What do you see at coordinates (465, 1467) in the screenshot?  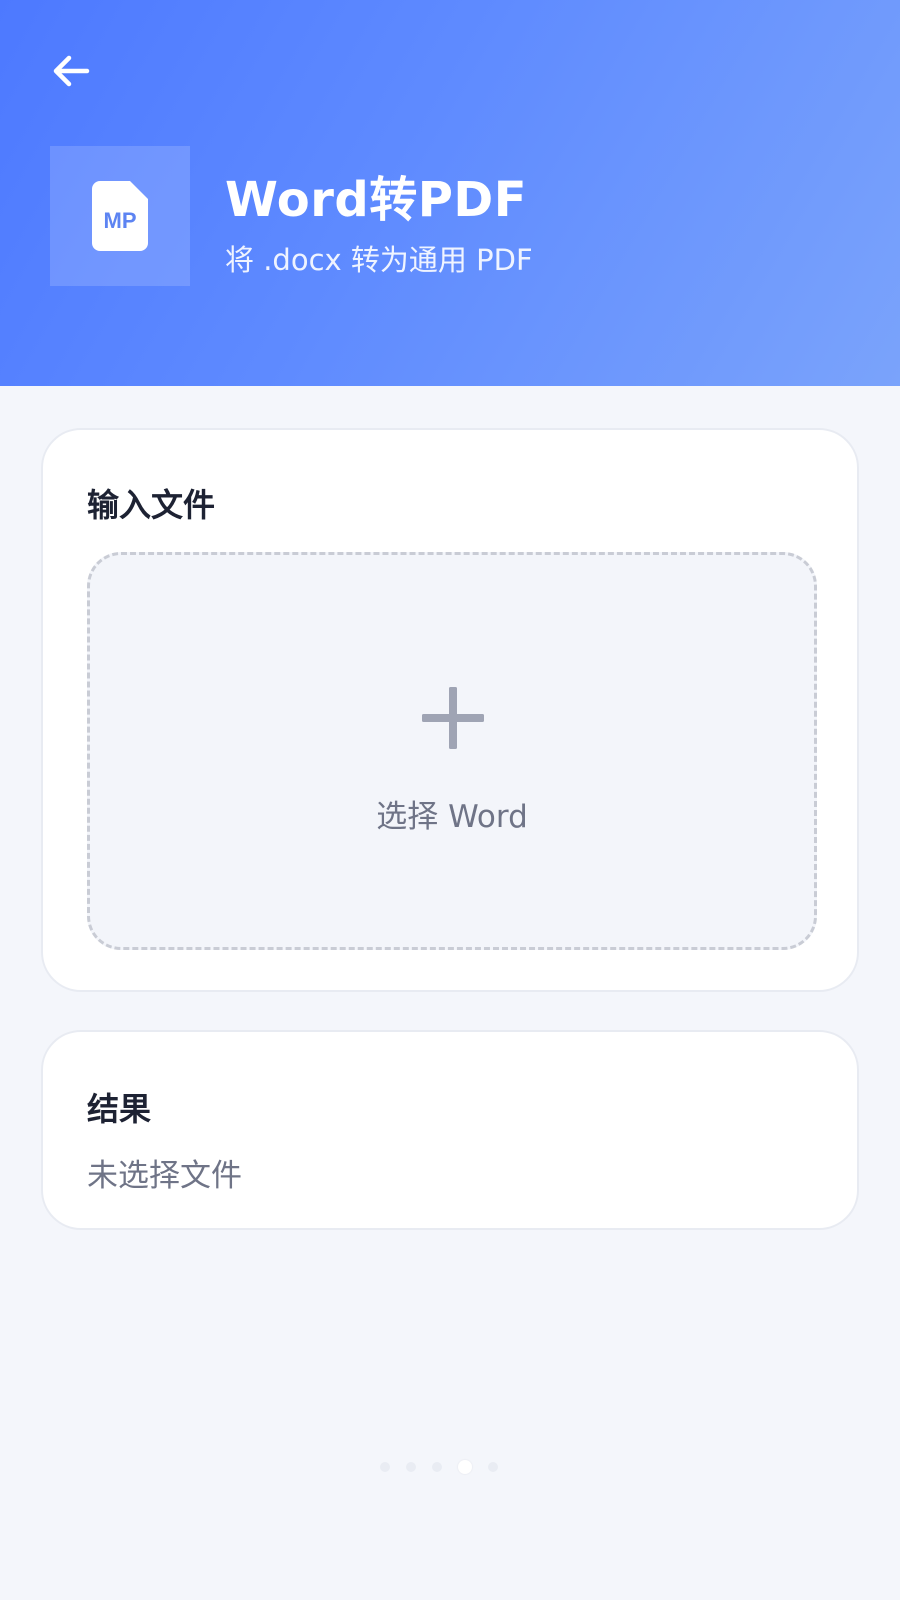 I see `page-dot-active` at bounding box center [465, 1467].